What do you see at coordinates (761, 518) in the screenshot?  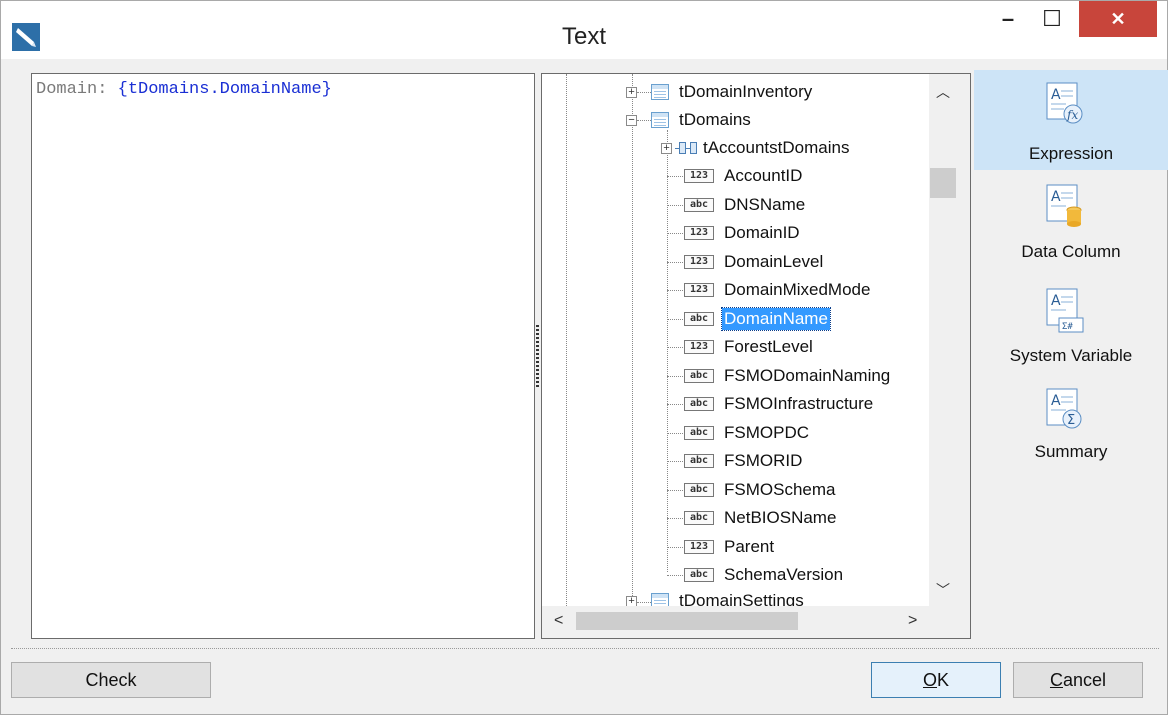 I see `tree-node-field: abc NetBIOSName` at bounding box center [761, 518].